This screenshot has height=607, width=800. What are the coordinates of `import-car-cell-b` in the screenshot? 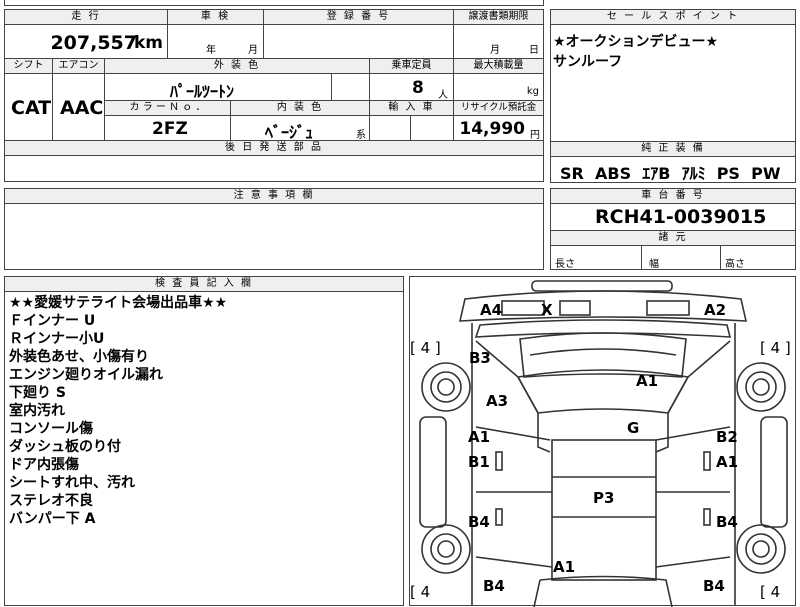 It's located at (432, 128).